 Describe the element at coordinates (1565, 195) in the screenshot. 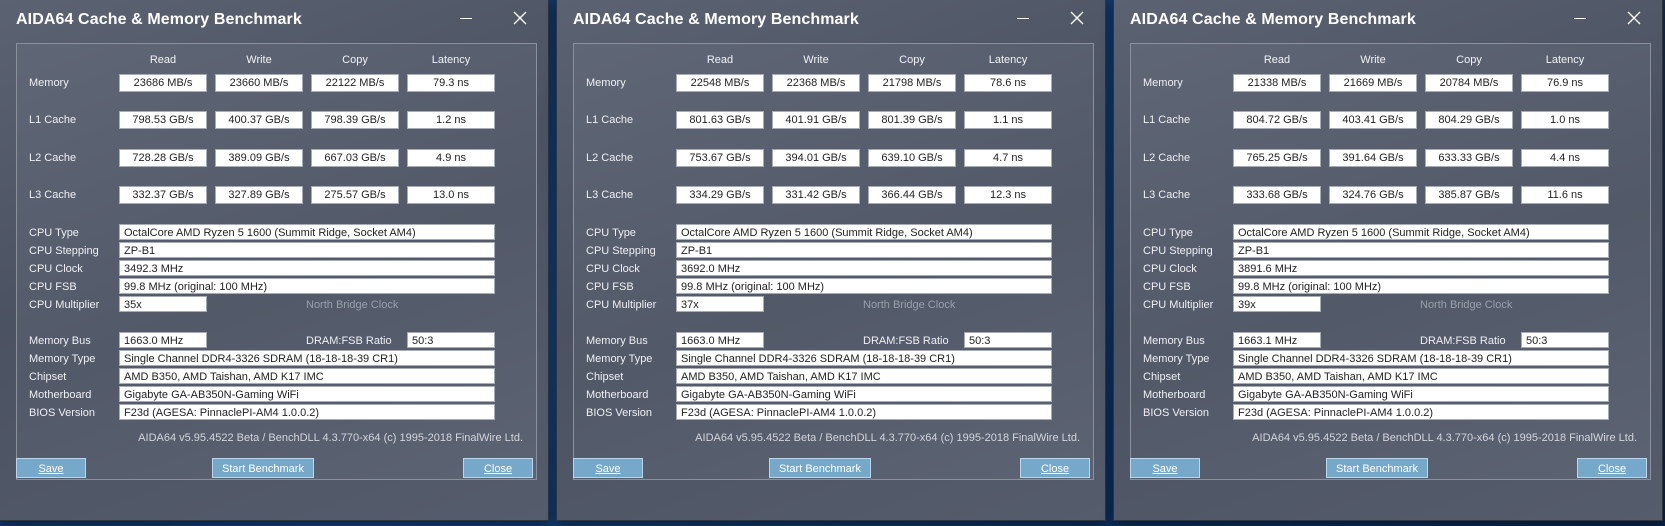

I see `l3-latency-value: 11.6 ns` at that location.